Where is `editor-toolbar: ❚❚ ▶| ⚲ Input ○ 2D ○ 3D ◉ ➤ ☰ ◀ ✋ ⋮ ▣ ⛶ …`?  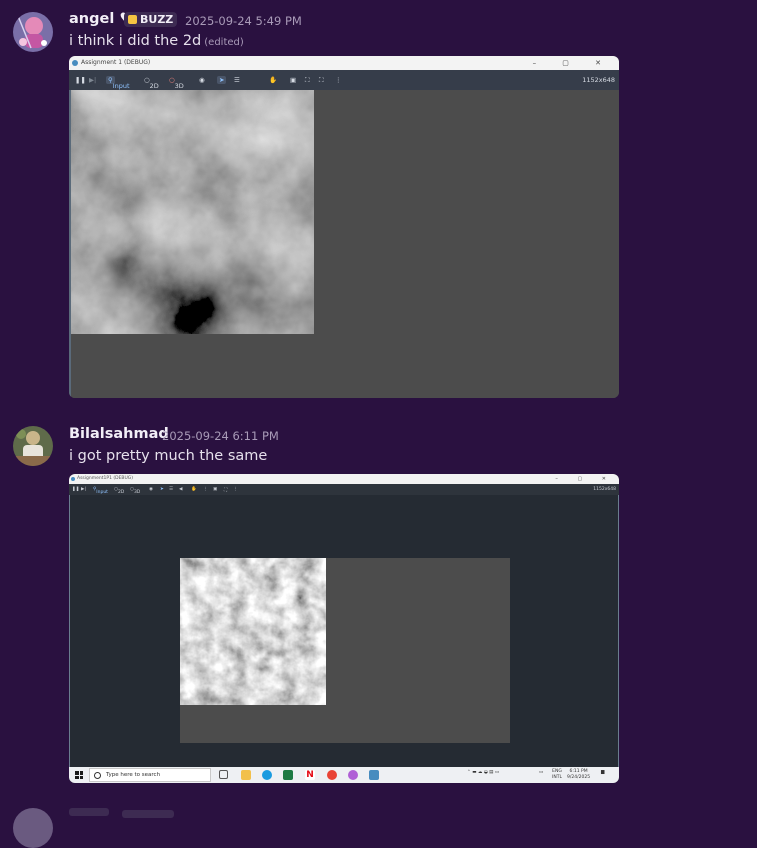
editor-toolbar: ❚❚ ▶| ⚲ Input ○ 2D ○ 3D ◉ ➤ ☰ ◀ ✋ ⋮ ▣ ⛶ … is located at coordinates (344, 489).